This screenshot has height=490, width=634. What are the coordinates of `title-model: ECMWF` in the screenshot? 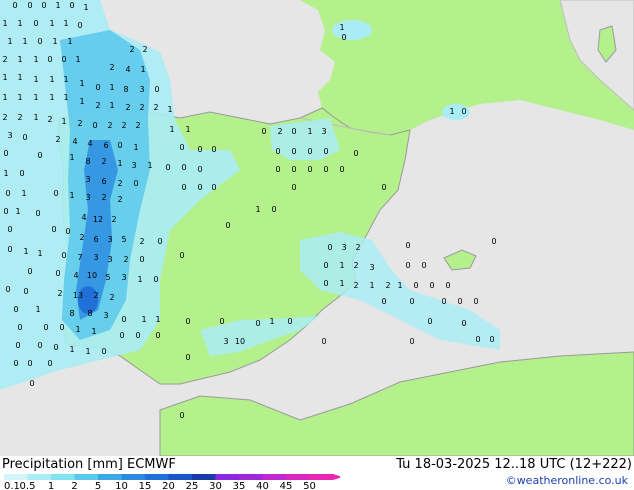 It's located at (151, 464).